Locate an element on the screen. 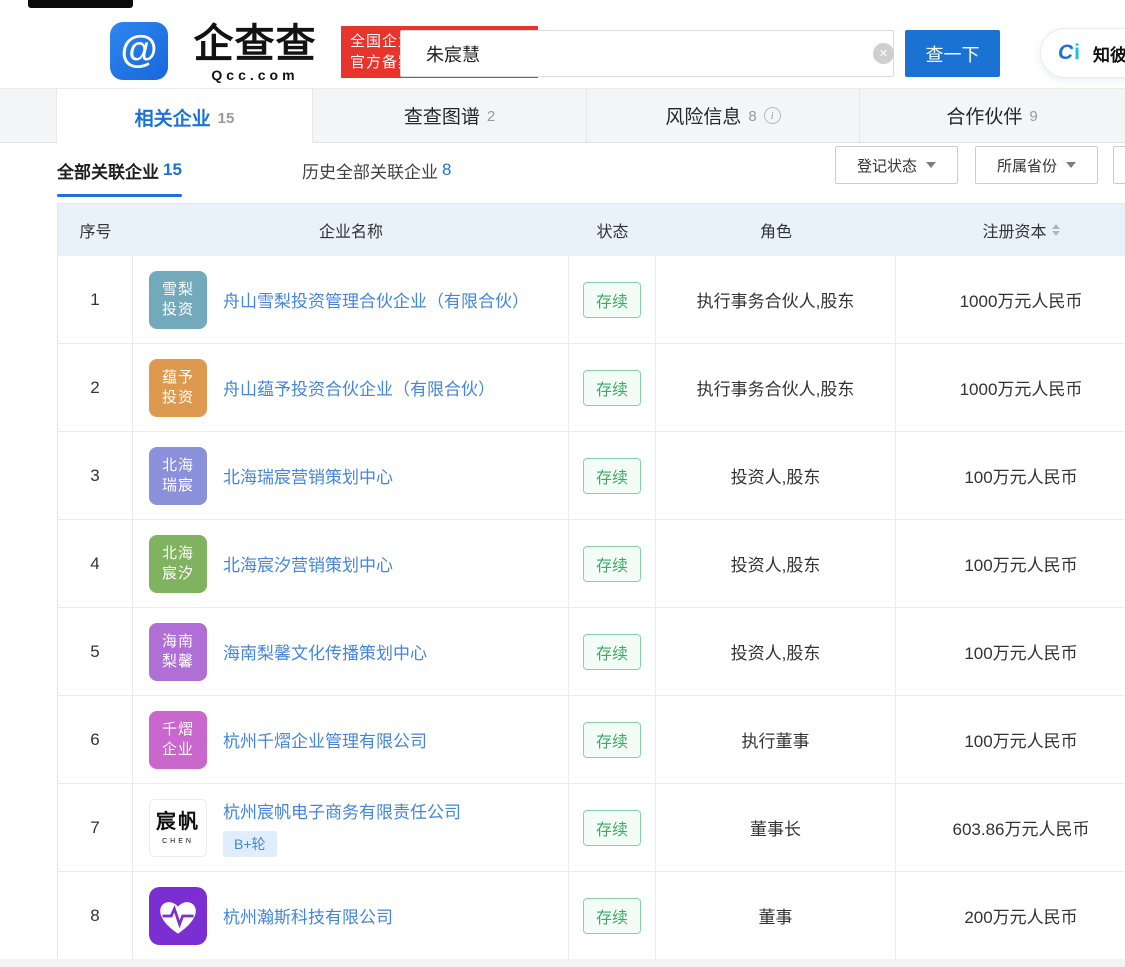 The width and height of the screenshot is (1125, 967). table-row: 8 杭州瀚斯科技有限公司 存续 董事 200万元人民币 is located at coordinates (591, 916).